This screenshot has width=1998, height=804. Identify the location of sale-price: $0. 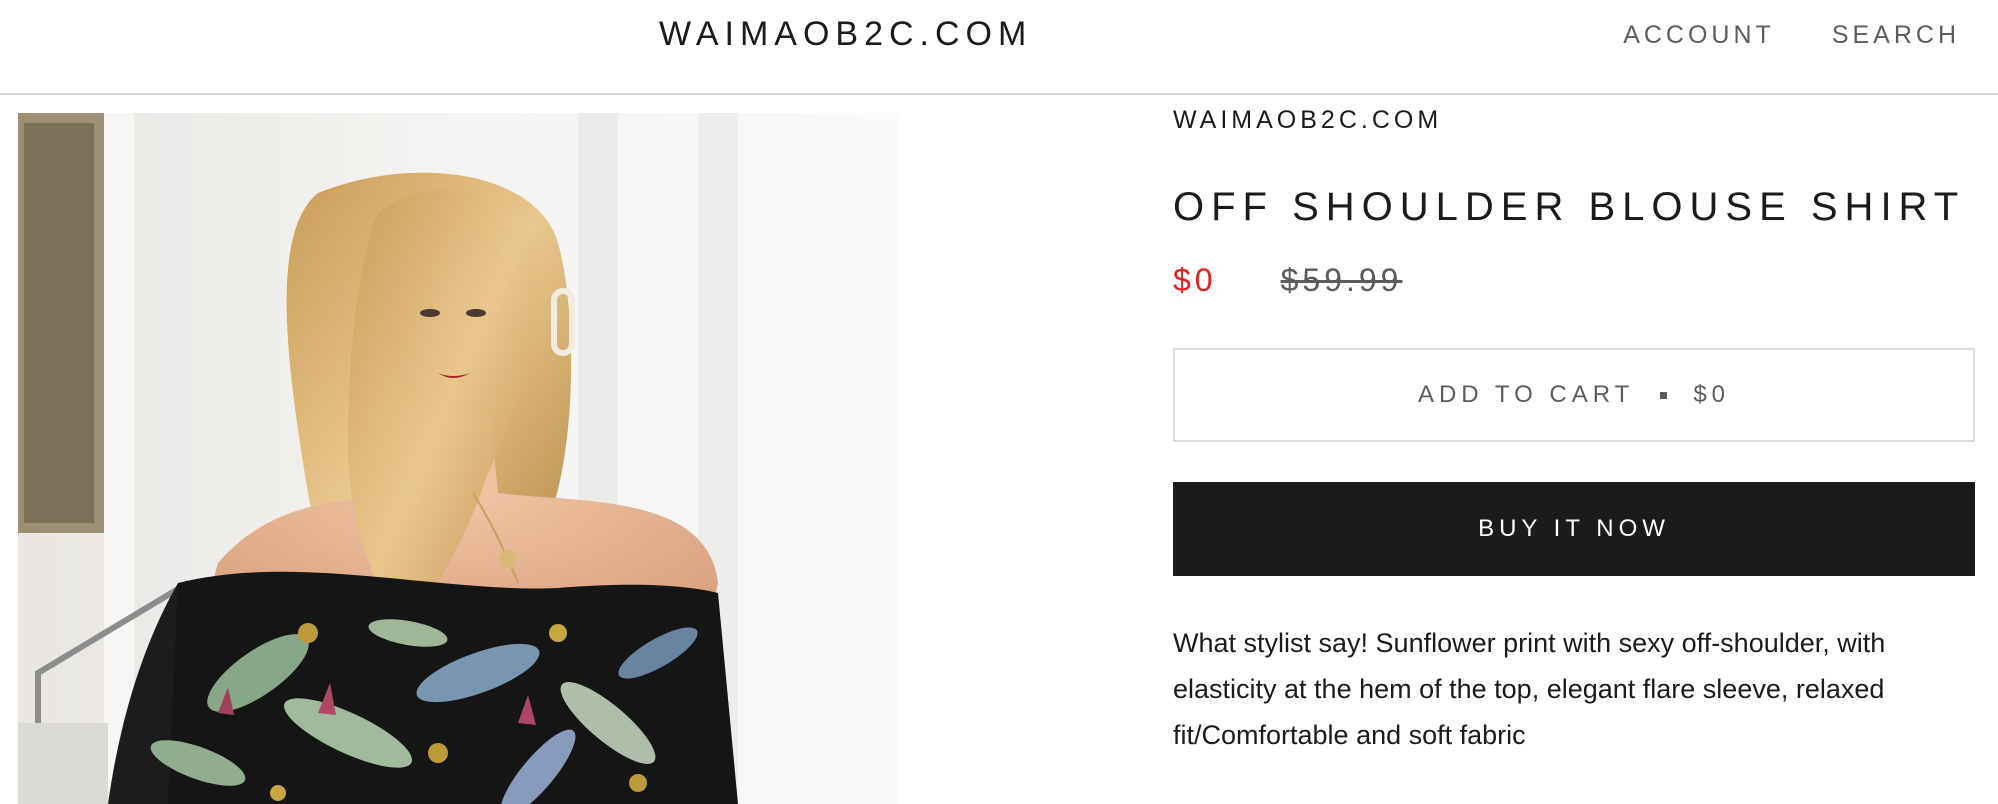
(1195, 280).